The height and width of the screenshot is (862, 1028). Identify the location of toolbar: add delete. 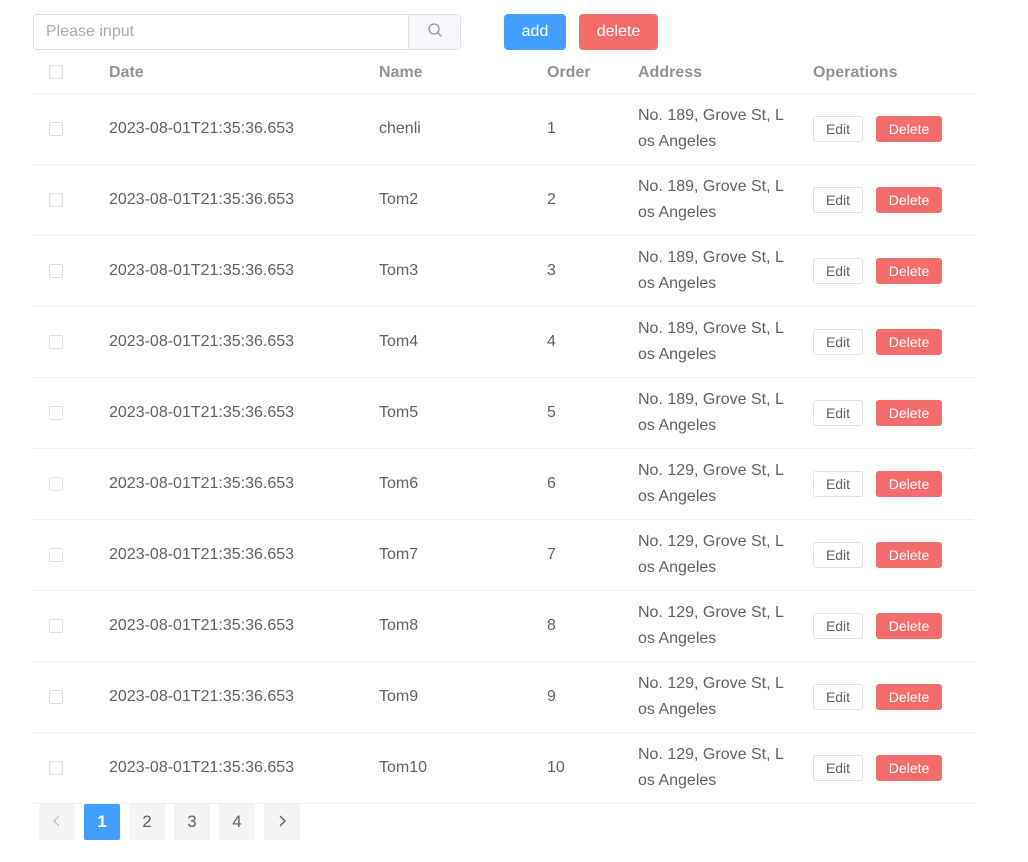
(383, 32).